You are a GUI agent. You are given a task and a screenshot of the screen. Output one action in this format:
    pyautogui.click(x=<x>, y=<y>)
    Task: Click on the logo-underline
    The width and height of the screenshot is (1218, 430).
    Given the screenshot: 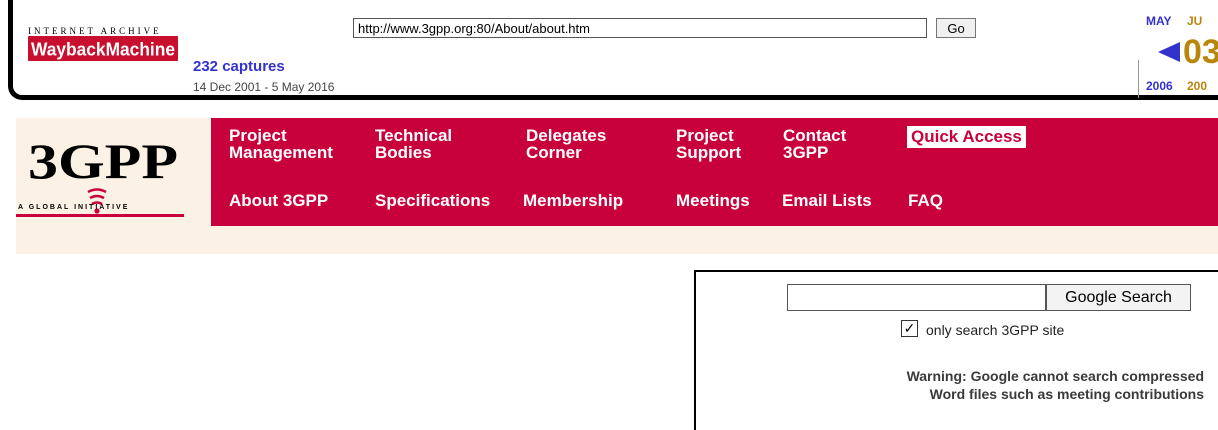 What is the action you would take?
    pyautogui.click(x=100, y=215)
    